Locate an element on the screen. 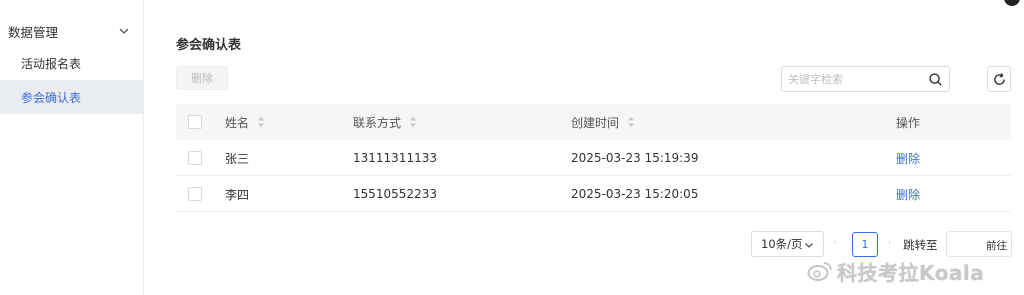 The image size is (1024, 295). sidebar-group-data-management: 数据管理 is located at coordinates (72, 31).